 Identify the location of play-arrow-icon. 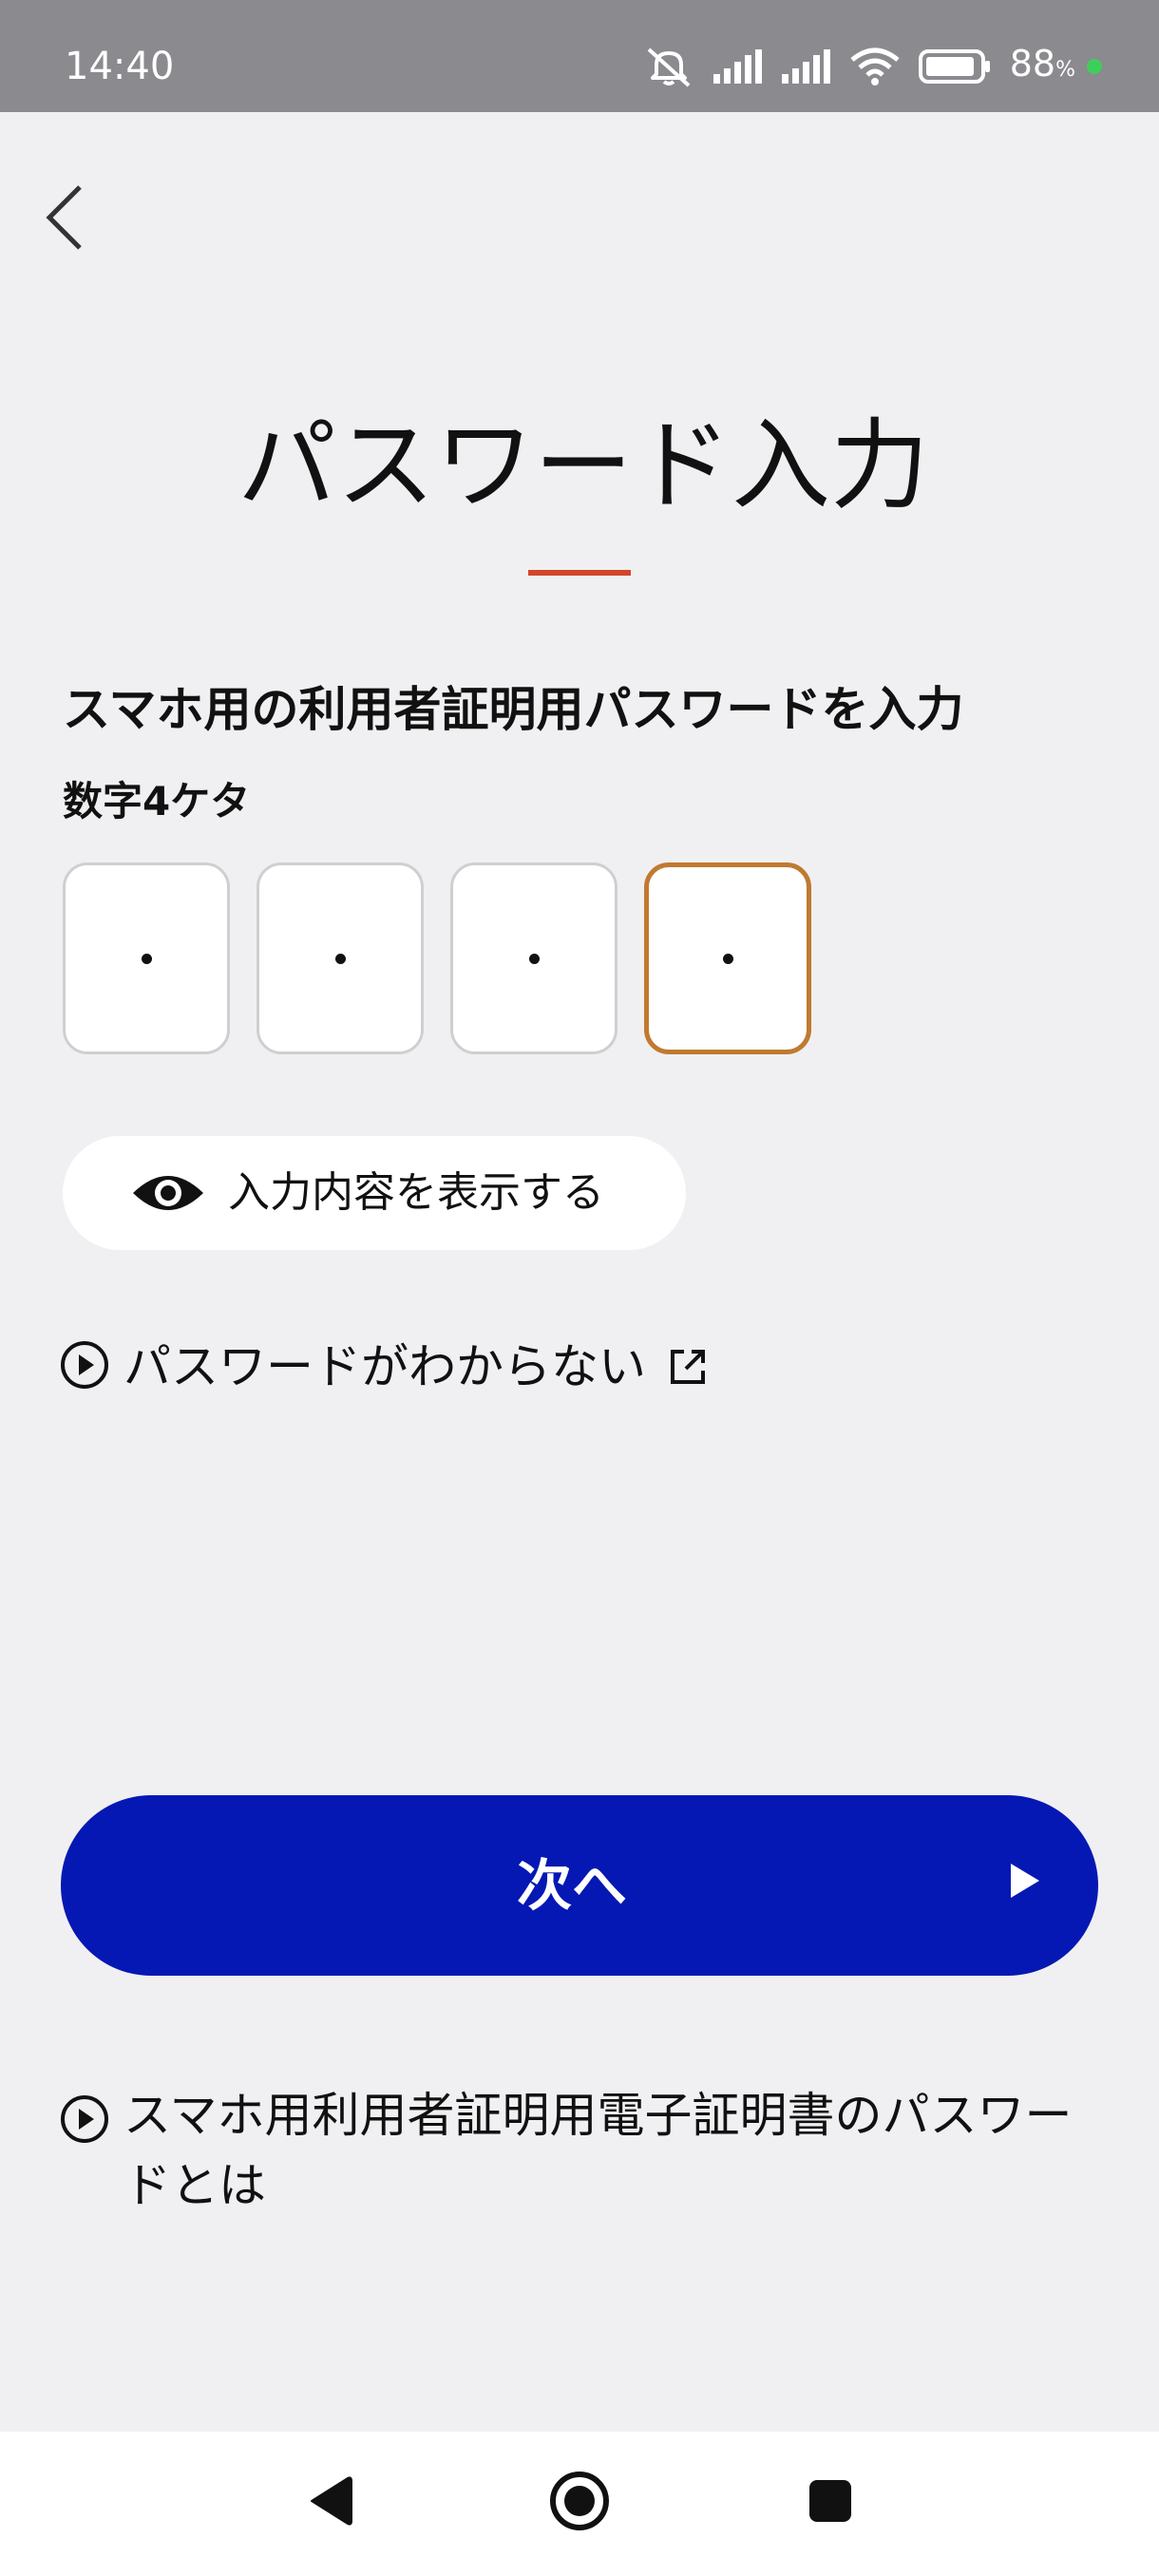
(1025, 1881).